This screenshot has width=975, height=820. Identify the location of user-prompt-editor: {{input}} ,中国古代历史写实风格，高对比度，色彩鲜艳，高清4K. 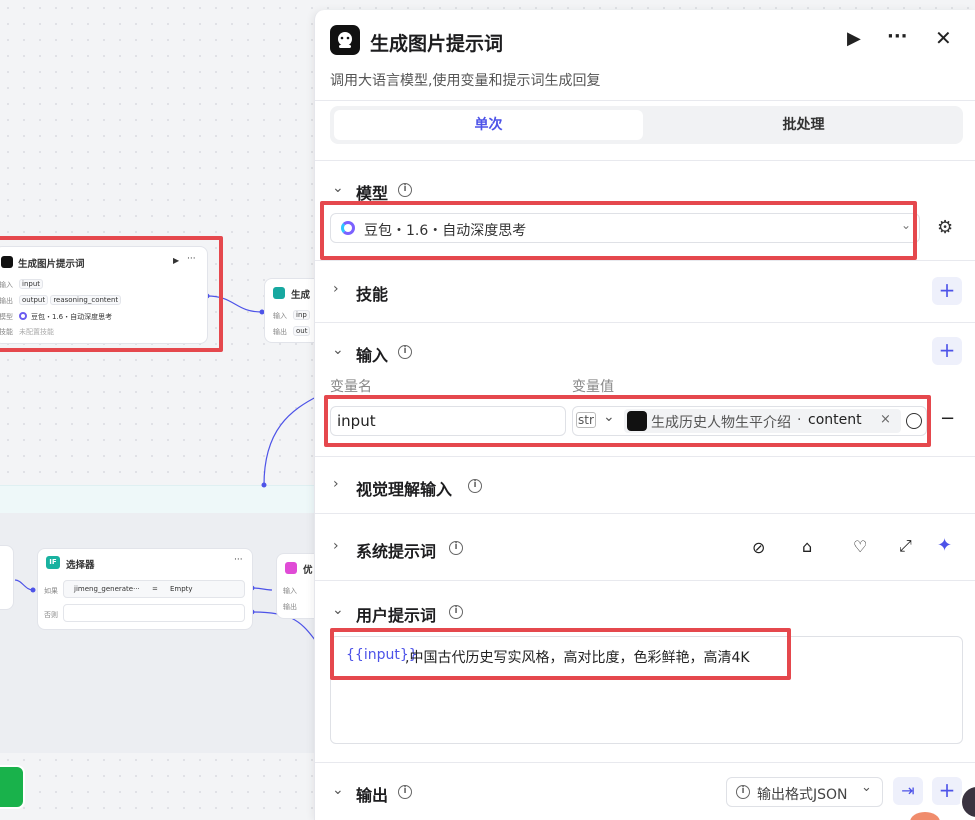
(646, 690).